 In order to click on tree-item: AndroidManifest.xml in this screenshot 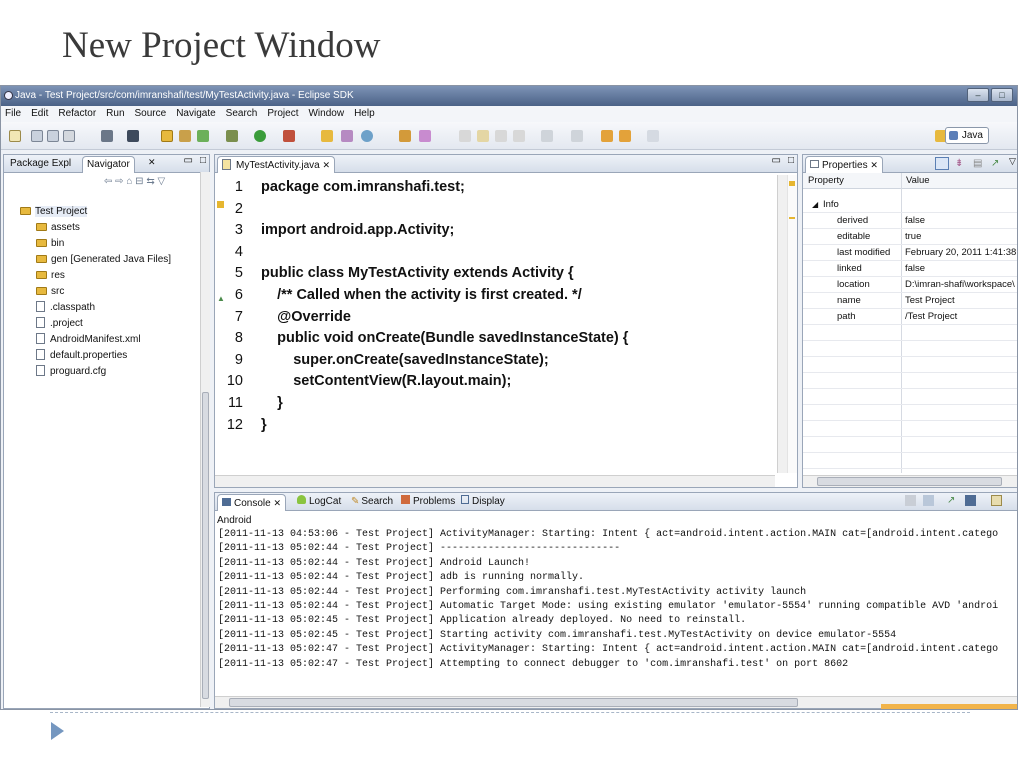, I will do `click(88, 340)`.